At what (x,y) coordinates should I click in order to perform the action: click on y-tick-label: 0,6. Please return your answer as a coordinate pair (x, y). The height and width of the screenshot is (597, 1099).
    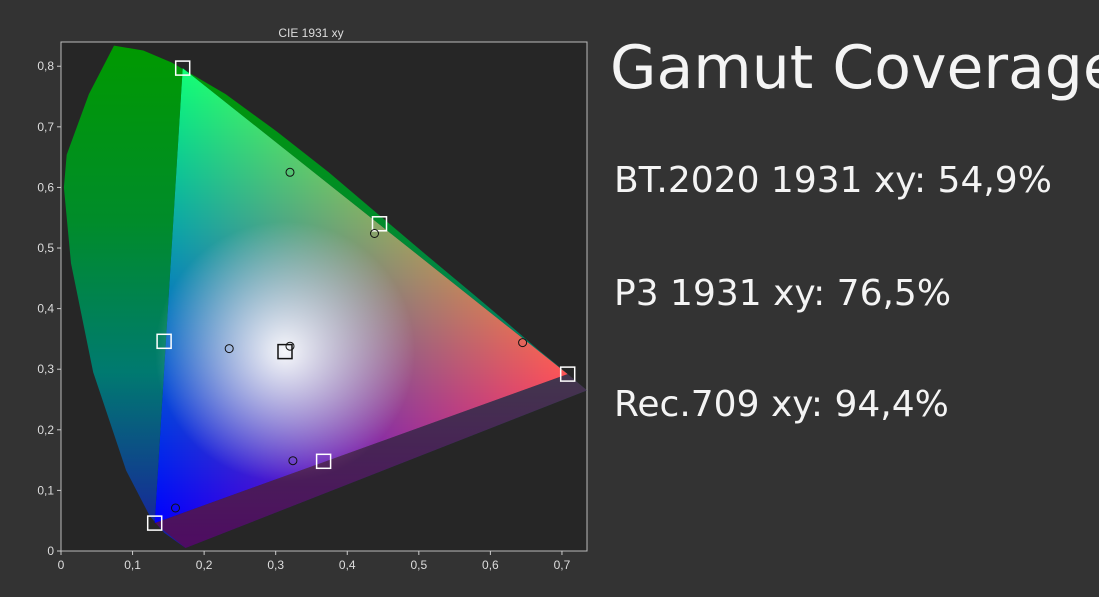
    Looking at the image, I should click on (45, 187).